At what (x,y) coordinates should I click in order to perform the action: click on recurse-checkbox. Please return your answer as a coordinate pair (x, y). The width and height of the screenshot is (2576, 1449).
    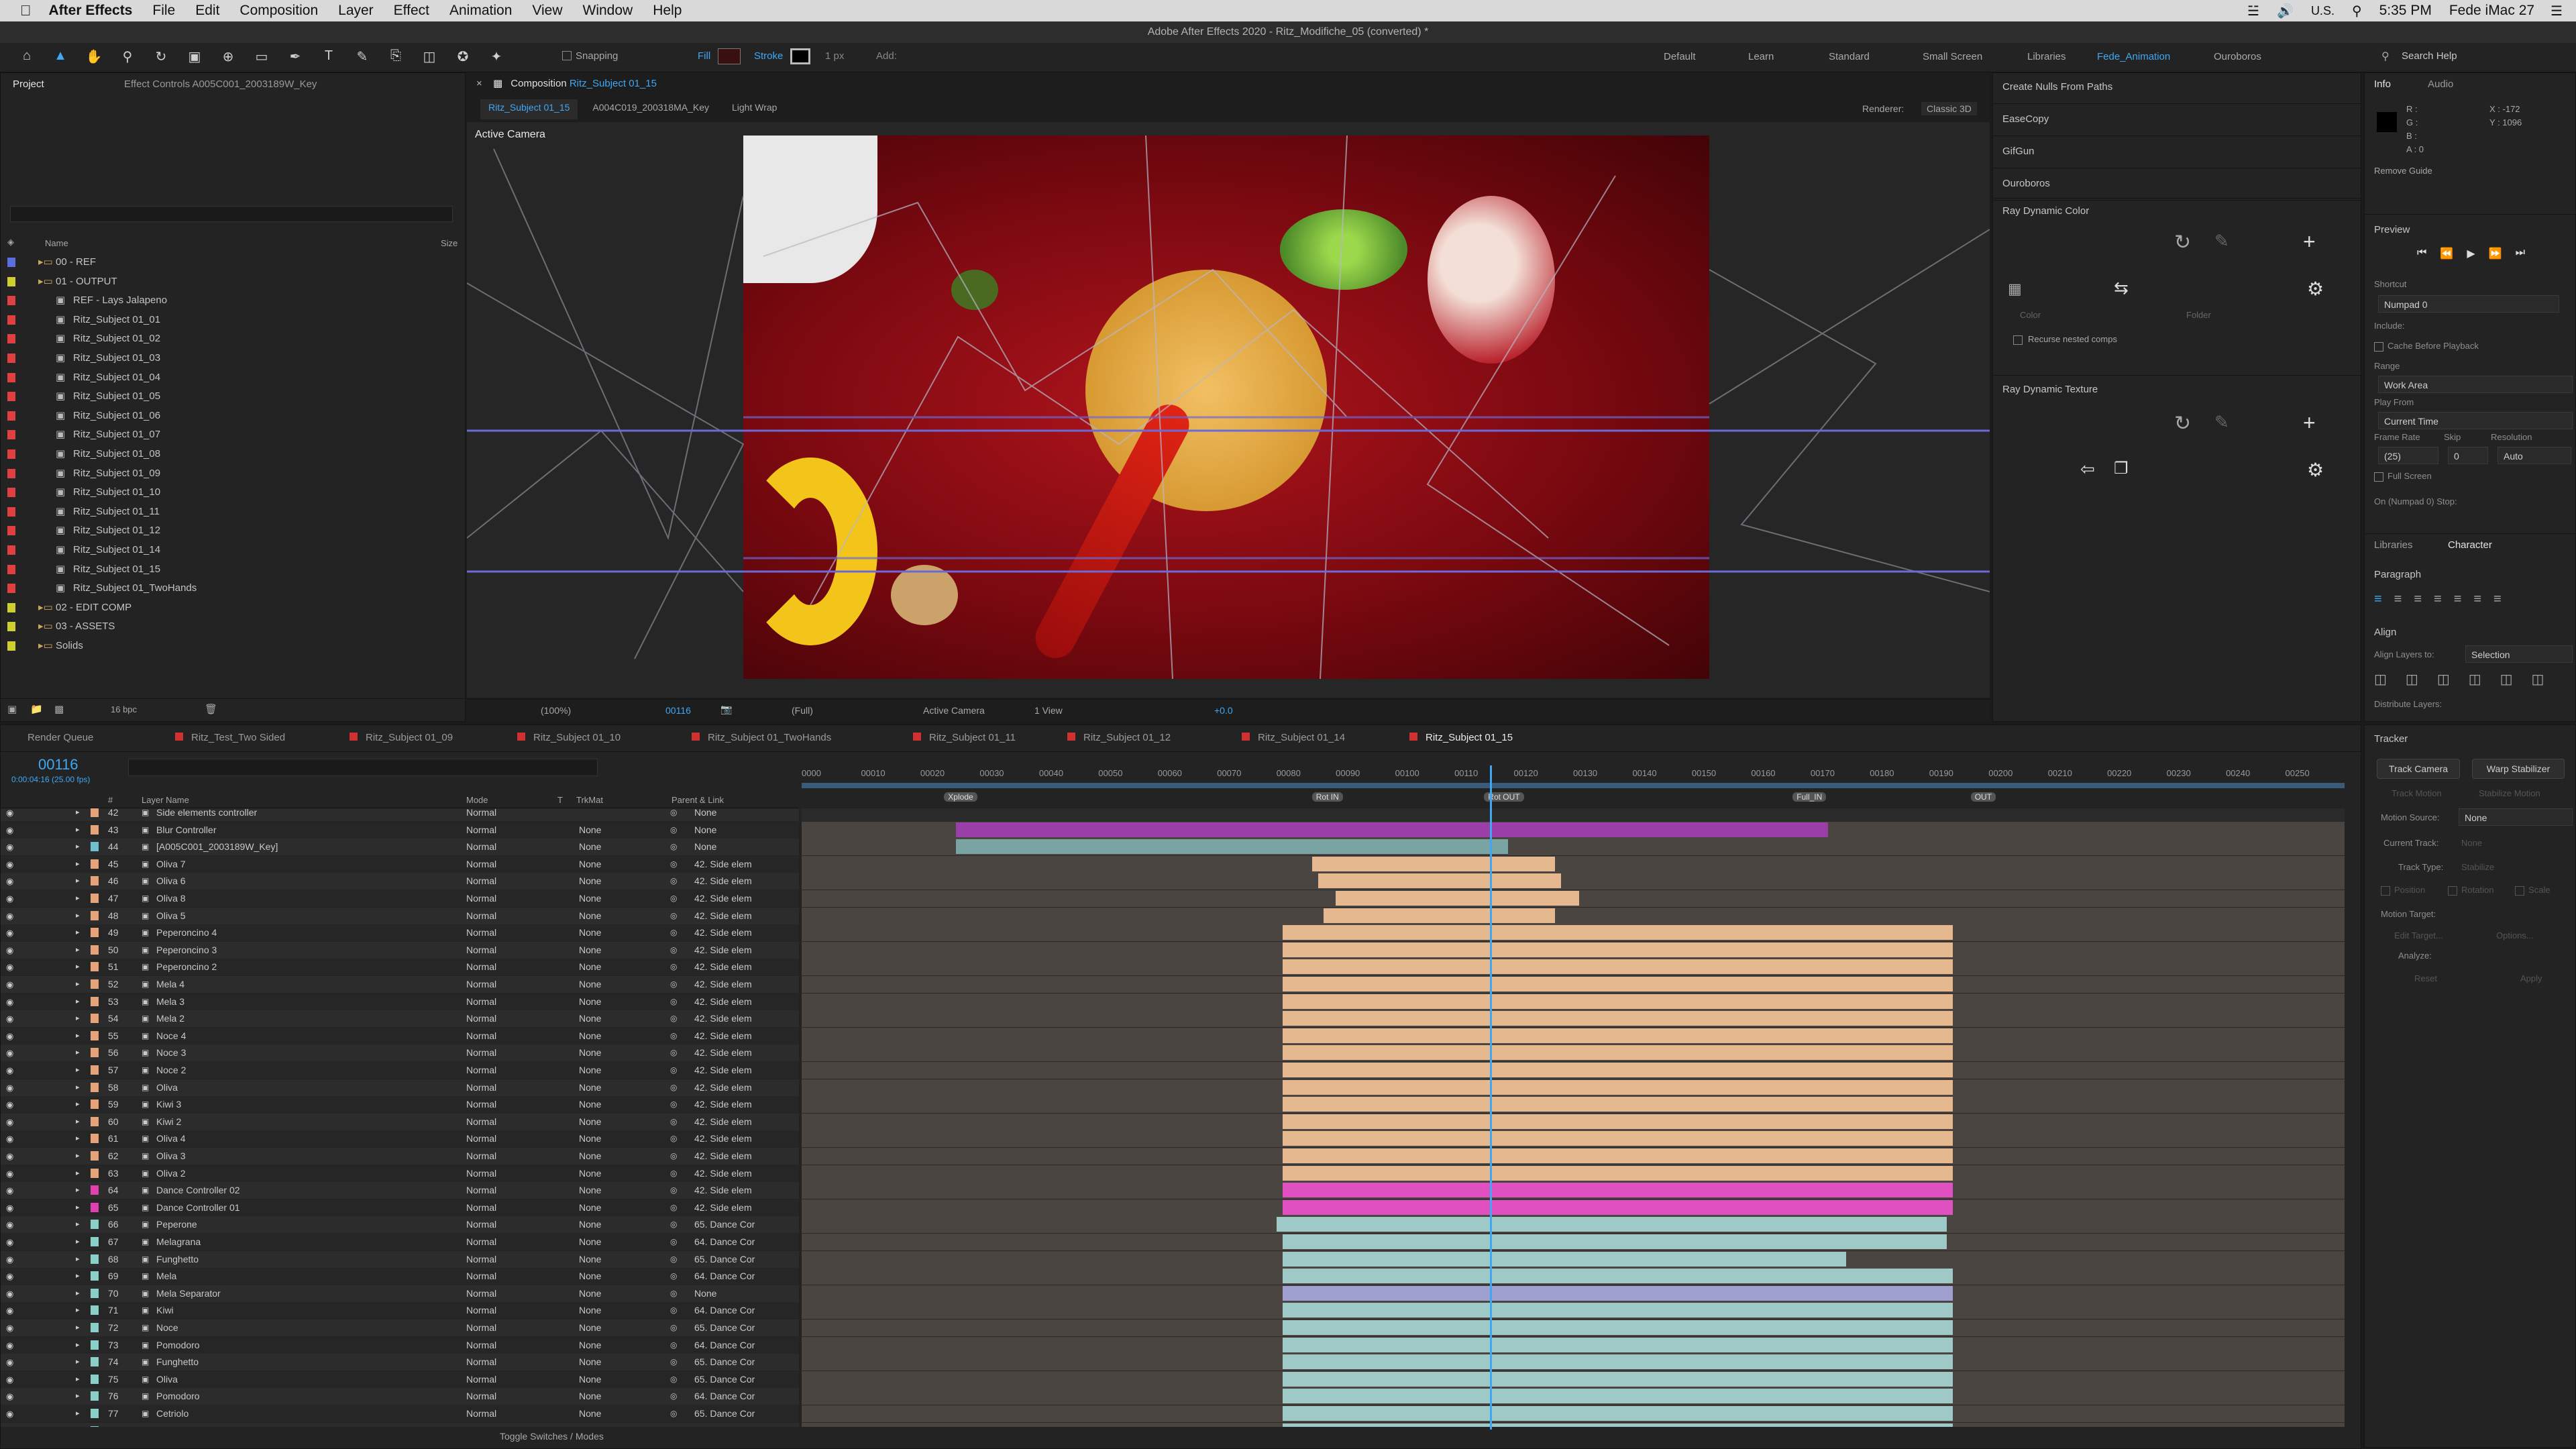
    Looking at the image, I should click on (2018, 340).